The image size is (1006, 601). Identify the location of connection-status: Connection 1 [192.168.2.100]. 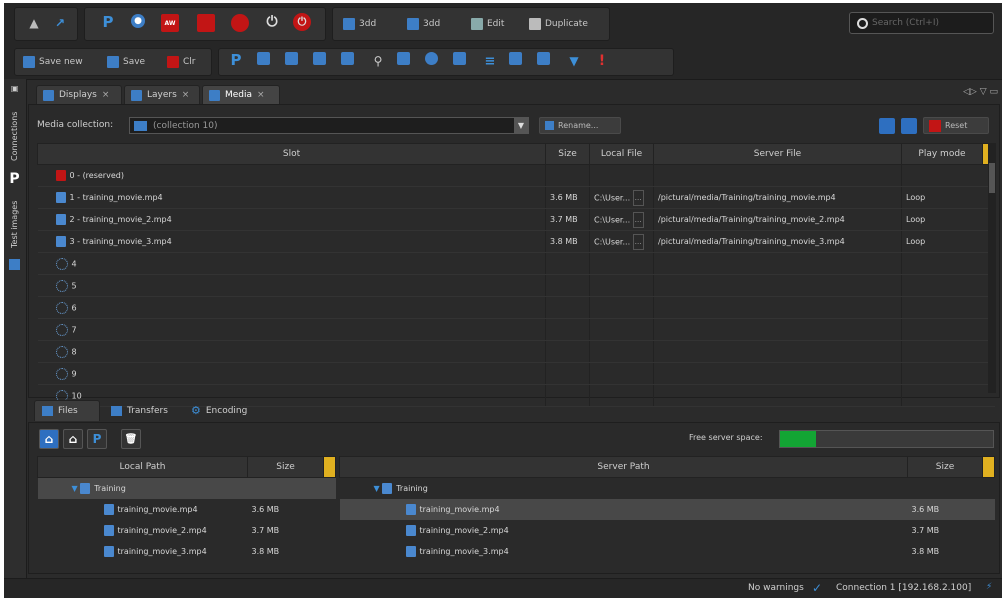
(903, 588).